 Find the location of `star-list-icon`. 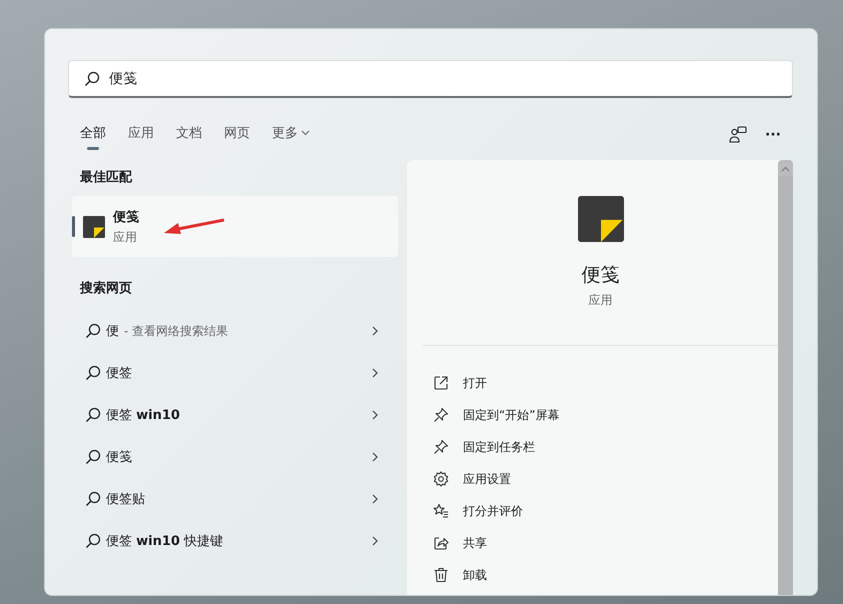

star-list-icon is located at coordinates (441, 511).